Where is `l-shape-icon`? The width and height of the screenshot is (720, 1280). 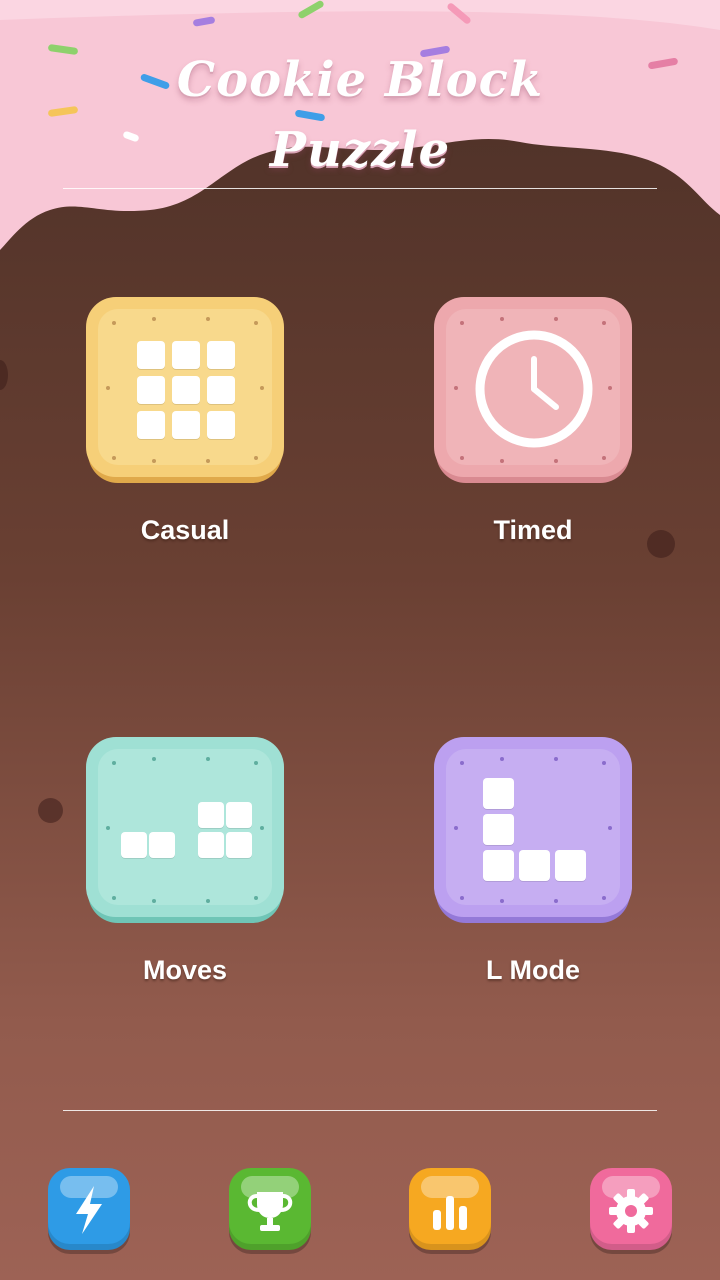
l-shape-icon is located at coordinates (498, 793).